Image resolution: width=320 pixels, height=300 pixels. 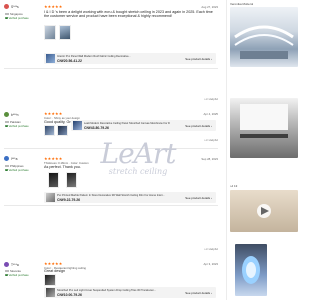 I want to click on reviewer-country: Singapore, so click(x=14, y=14).